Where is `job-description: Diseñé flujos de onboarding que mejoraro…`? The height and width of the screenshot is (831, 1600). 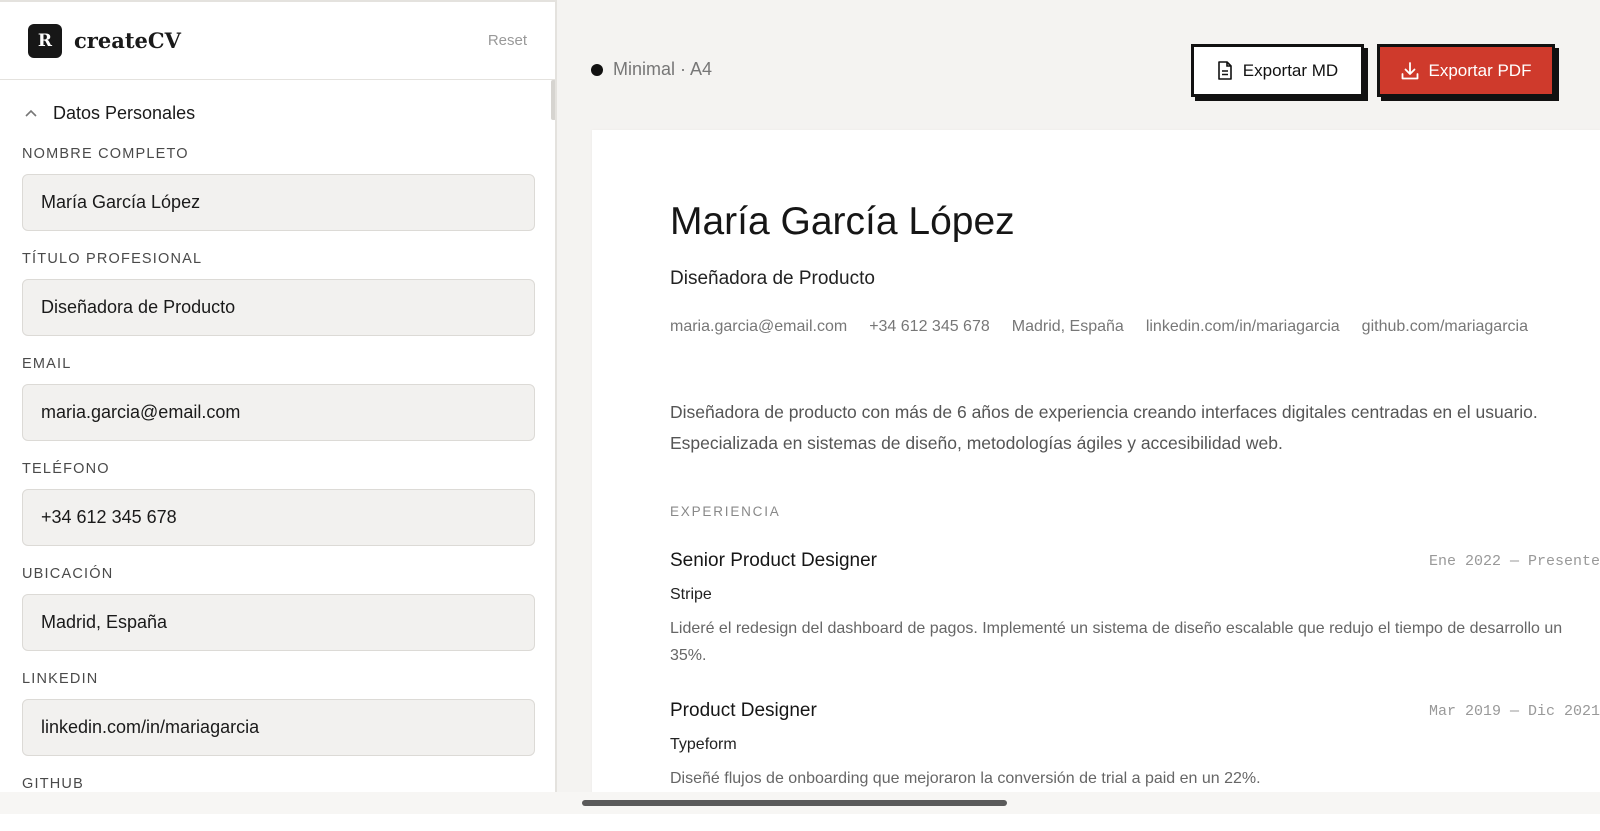
job-description: Diseñé flujos de onboarding que mejoraro… is located at coordinates (965, 778).